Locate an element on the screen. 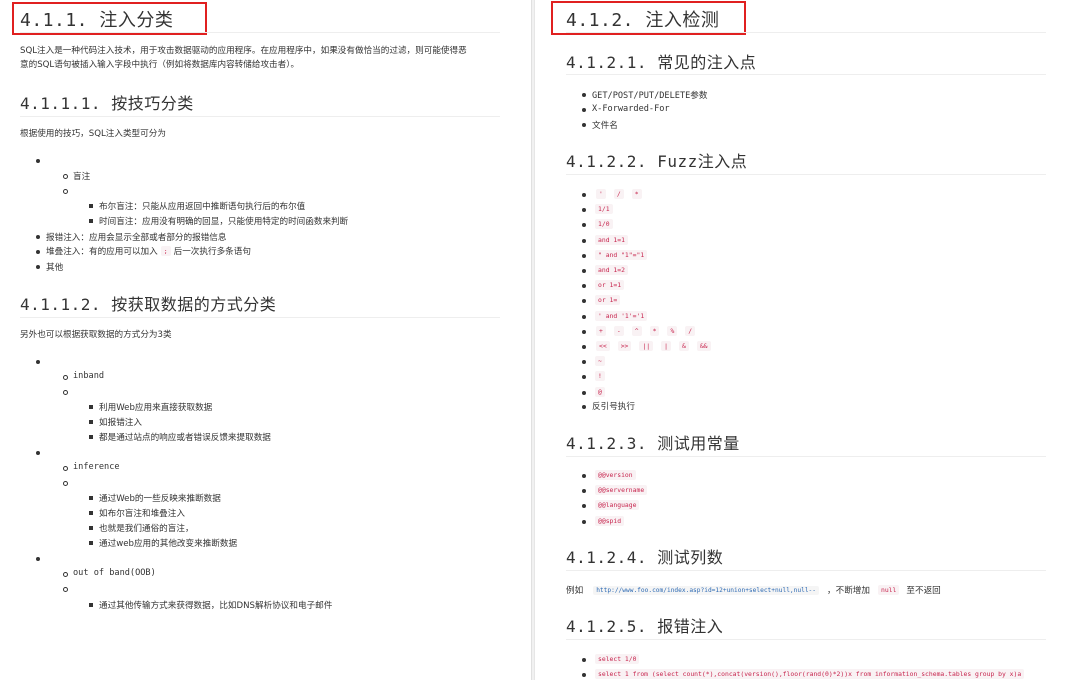 This screenshot has height=680, width=1080. fuzz-code: - is located at coordinates (618, 330).